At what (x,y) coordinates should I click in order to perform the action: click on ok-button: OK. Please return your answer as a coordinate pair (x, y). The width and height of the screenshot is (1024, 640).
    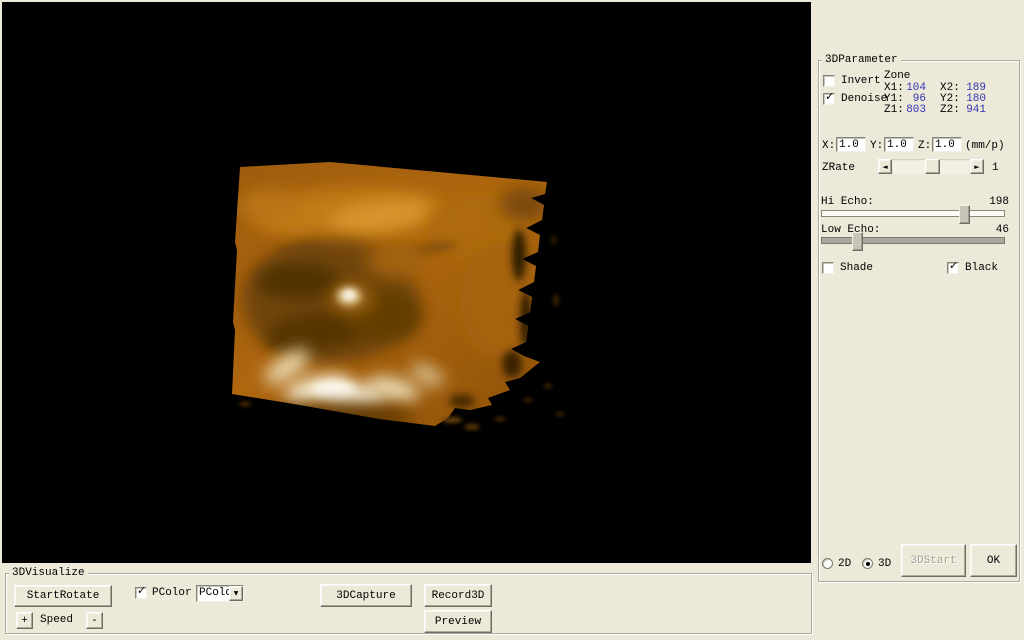
    Looking at the image, I should click on (993, 560).